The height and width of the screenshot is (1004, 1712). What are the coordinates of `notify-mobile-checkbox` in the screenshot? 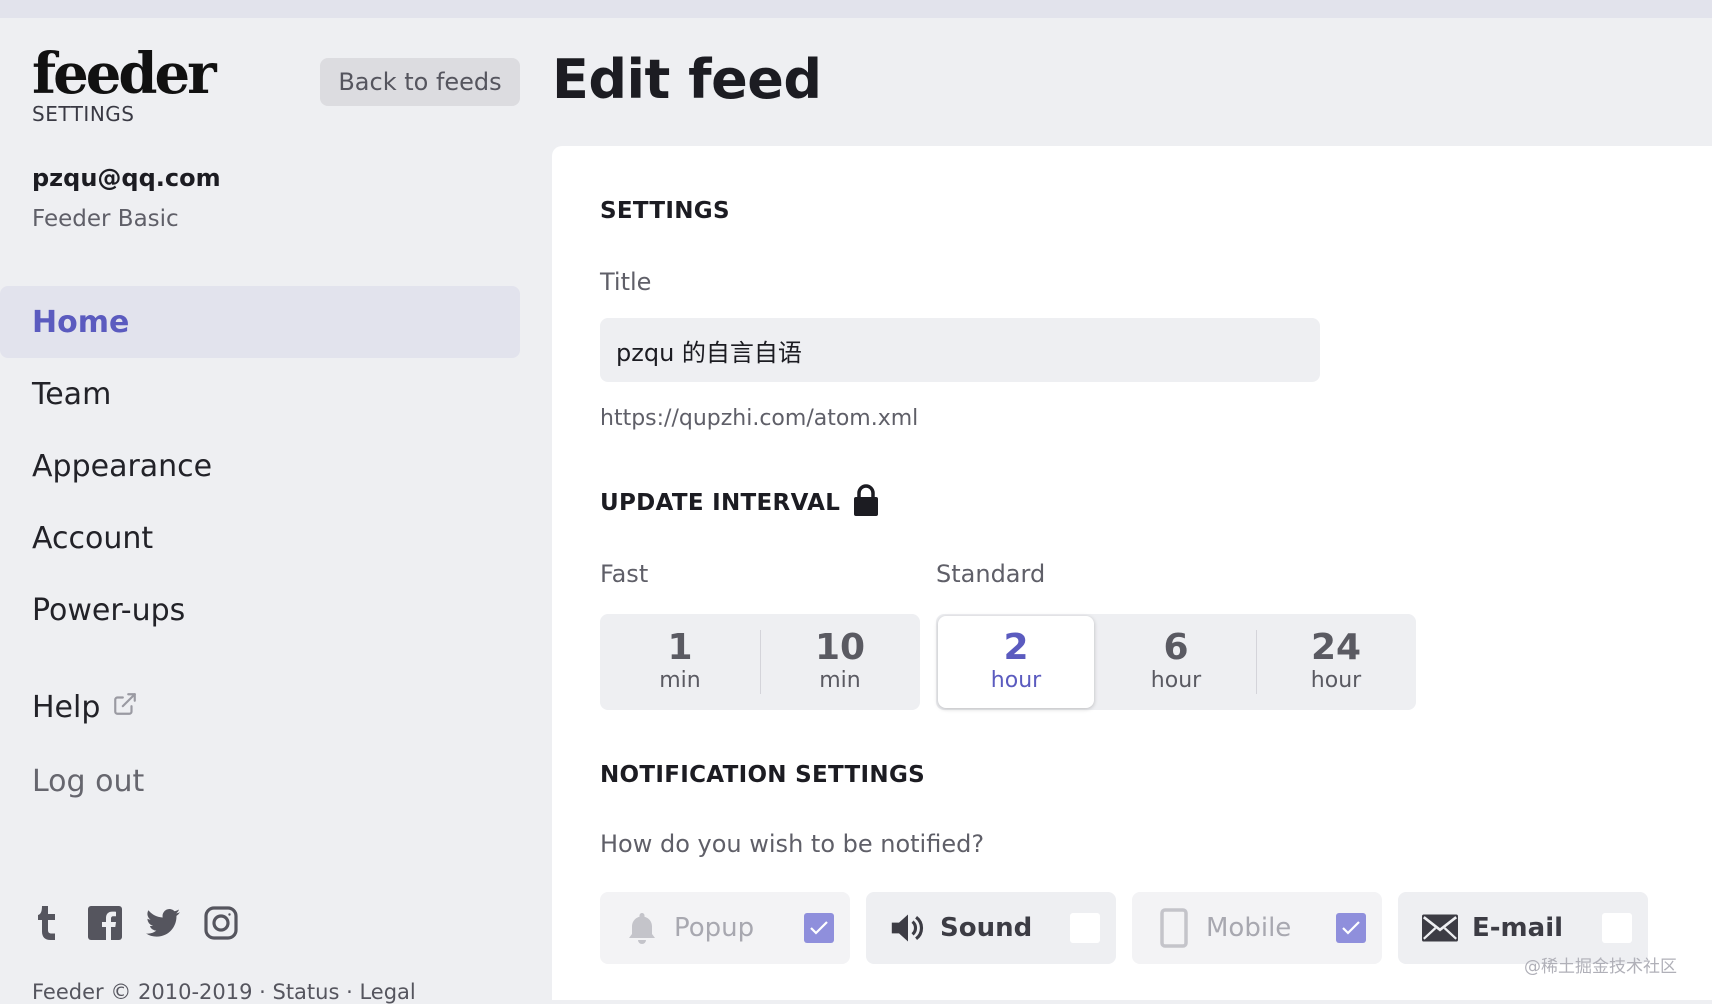 It's located at (1351, 928).